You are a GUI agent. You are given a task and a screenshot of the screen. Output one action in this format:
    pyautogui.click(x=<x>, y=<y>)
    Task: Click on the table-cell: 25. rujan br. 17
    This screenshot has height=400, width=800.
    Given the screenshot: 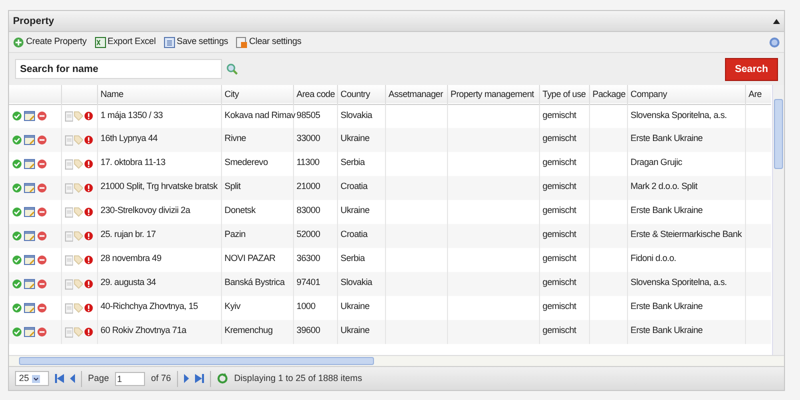 What is the action you would take?
    pyautogui.click(x=128, y=234)
    